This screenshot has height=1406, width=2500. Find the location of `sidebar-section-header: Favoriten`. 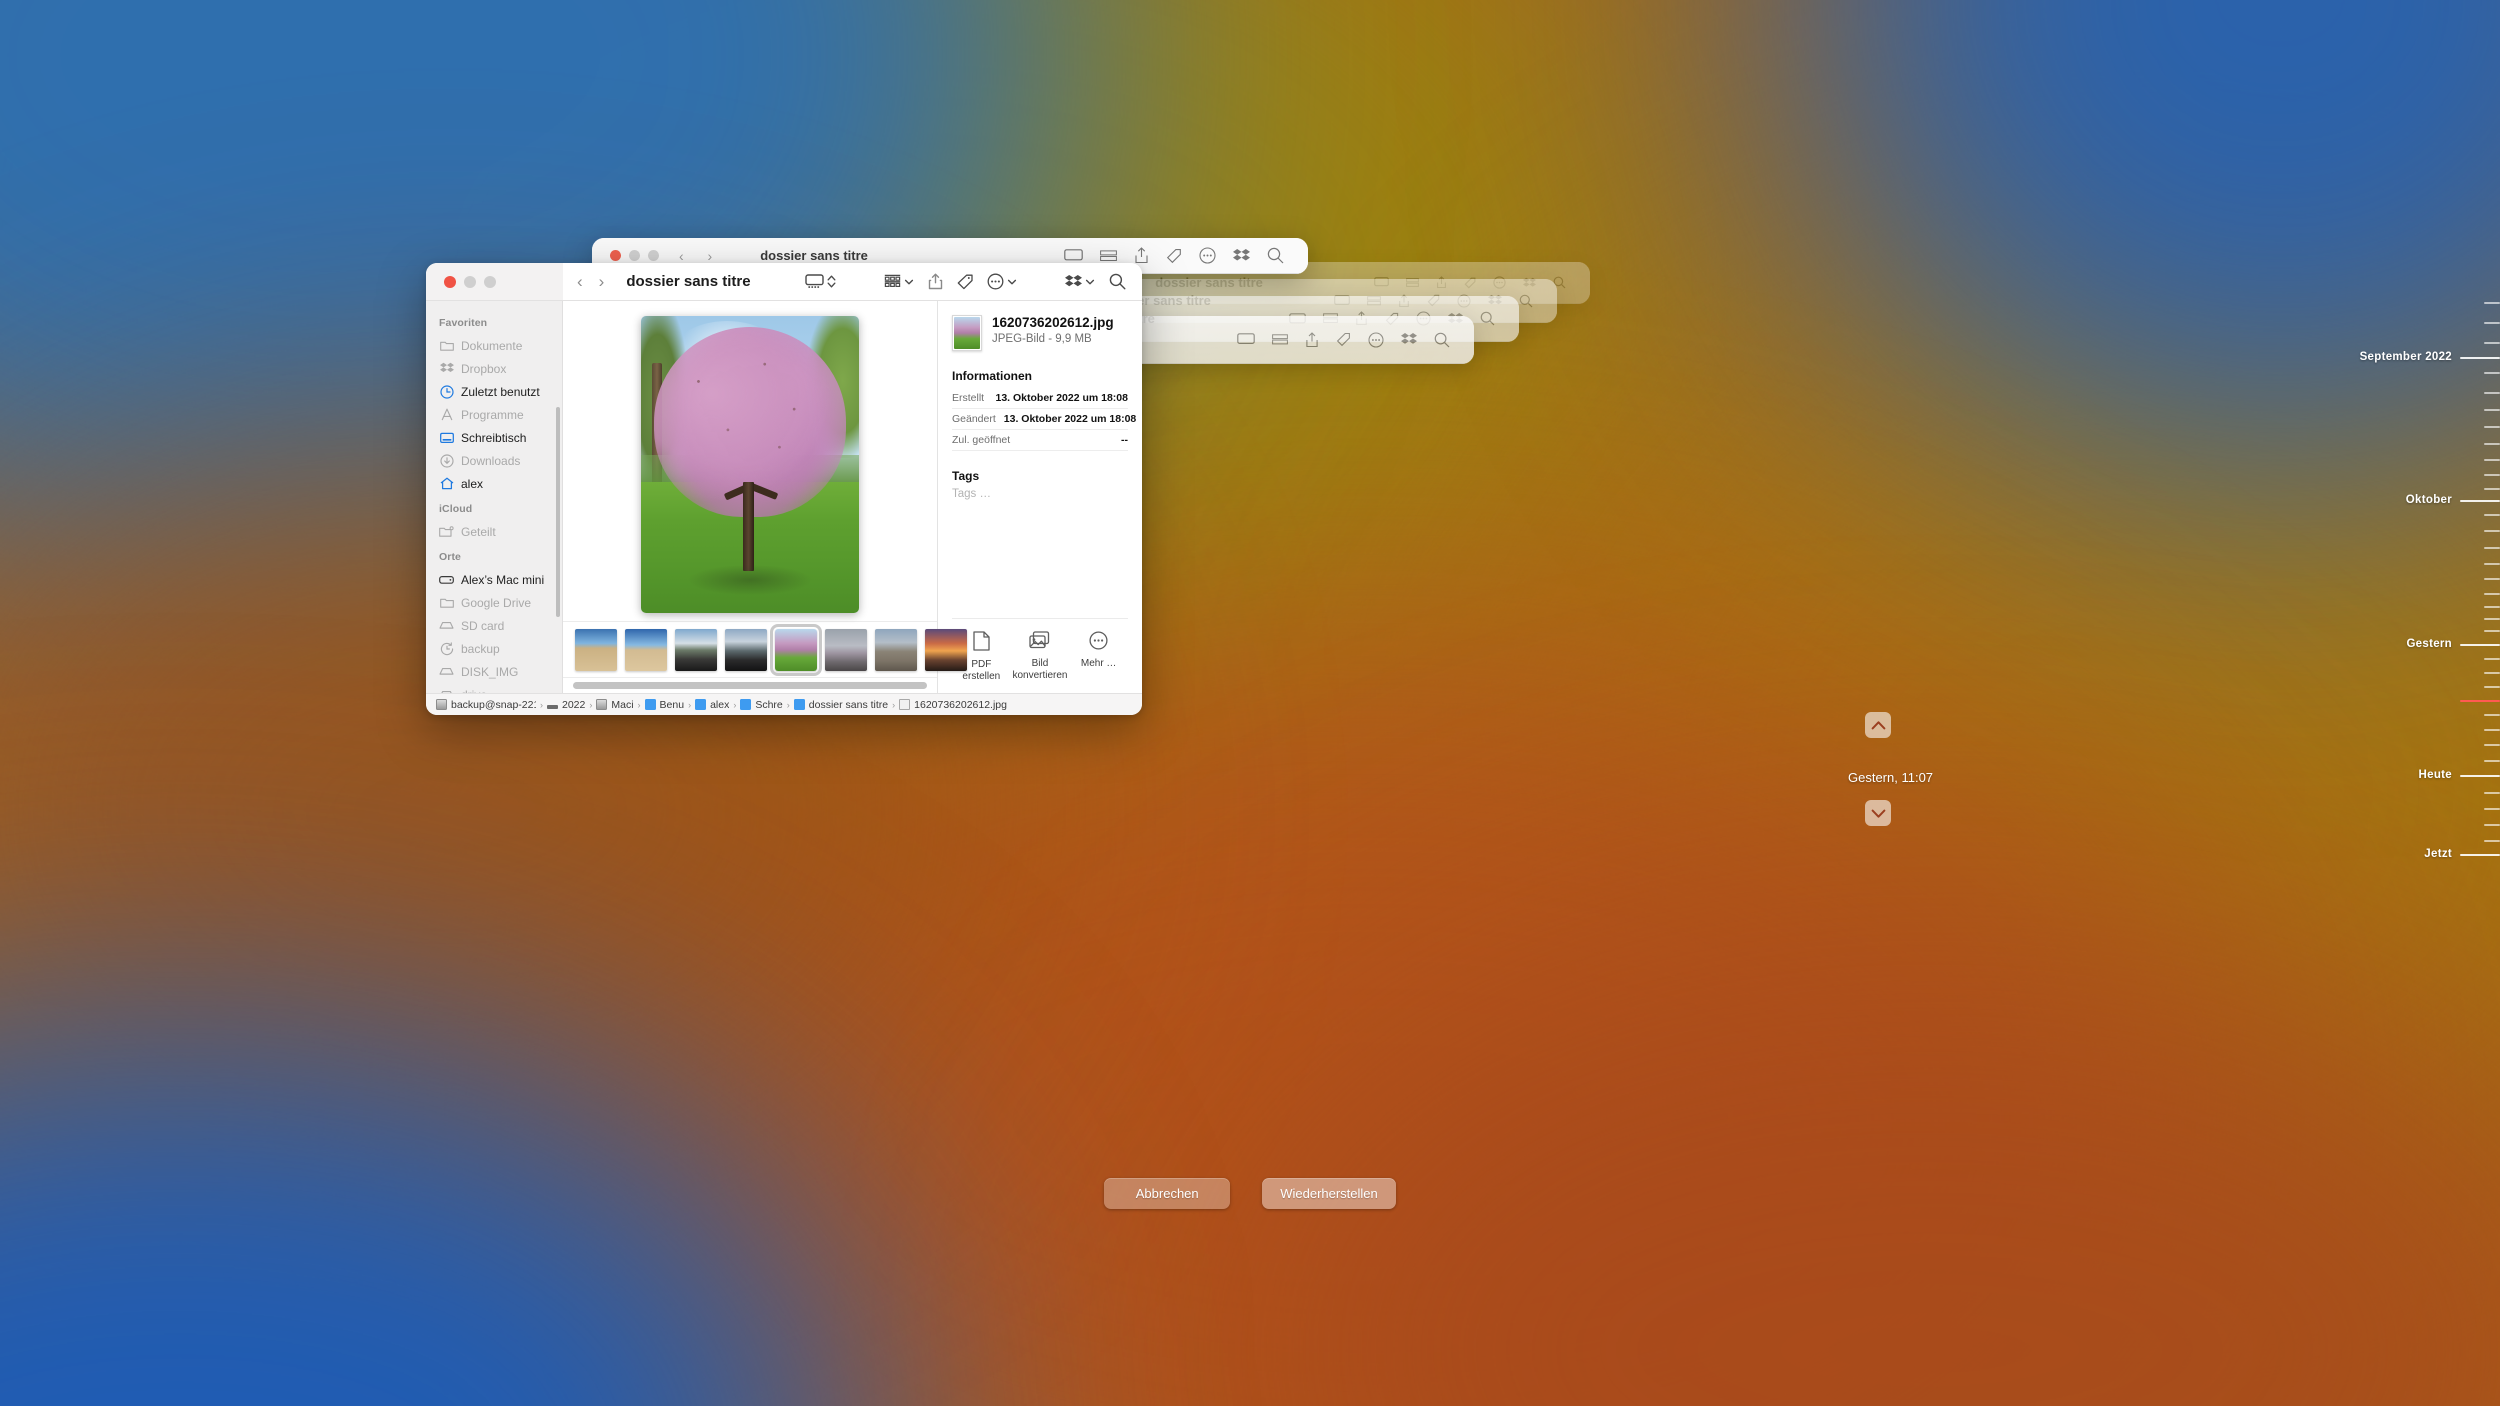

sidebar-section-header: Favoriten is located at coordinates (463, 323).